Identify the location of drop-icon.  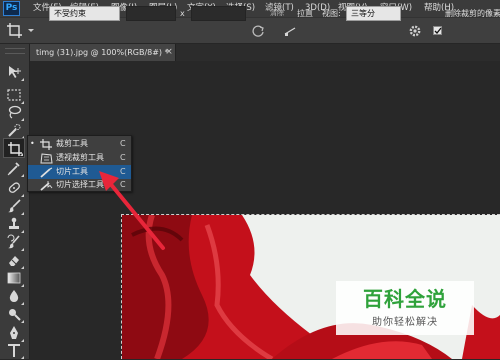
(14, 296).